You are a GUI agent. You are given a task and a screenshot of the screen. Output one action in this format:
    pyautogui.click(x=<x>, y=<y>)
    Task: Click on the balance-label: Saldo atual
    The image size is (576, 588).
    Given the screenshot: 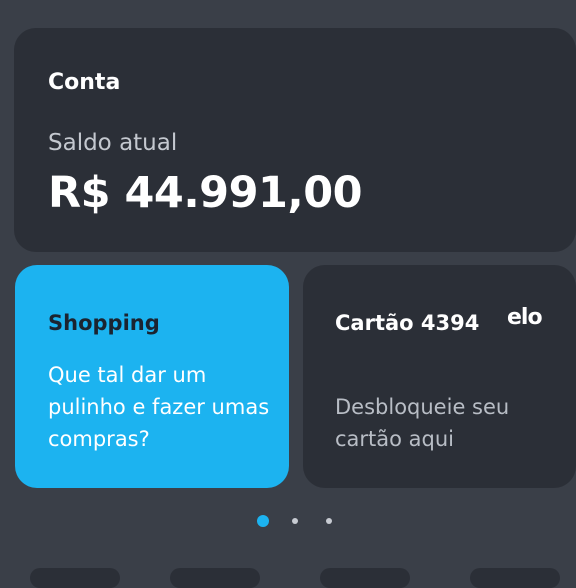 What is the action you would take?
    pyautogui.click(x=113, y=143)
    